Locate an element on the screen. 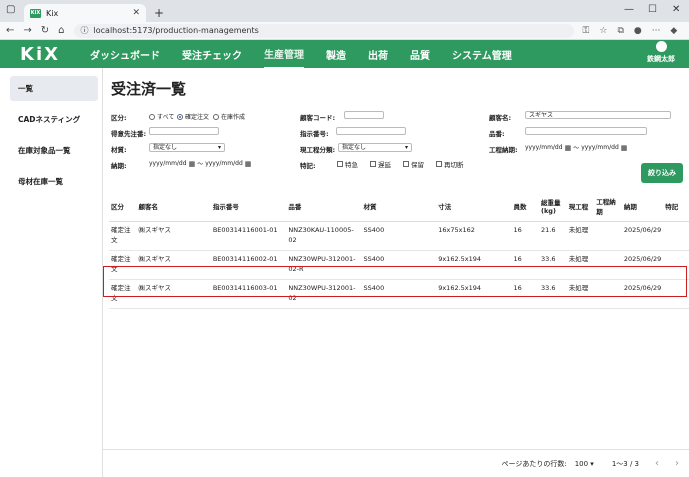 The image size is (689, 477). koutei-nouki-label: 工程納期: is located at coordinates (503, 150).